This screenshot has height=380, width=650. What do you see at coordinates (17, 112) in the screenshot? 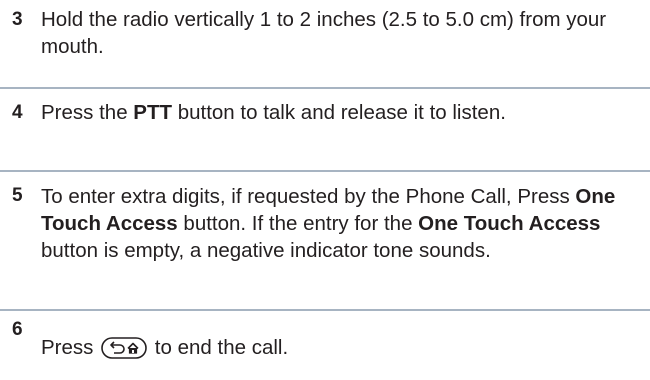
I see `step-number: 4` at bounding box center [17, 112].